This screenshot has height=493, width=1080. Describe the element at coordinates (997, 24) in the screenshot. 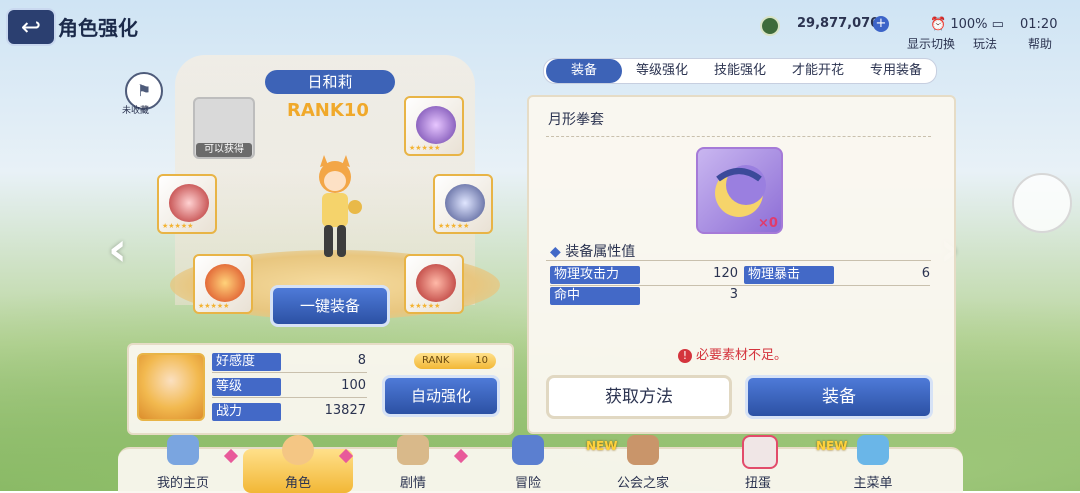

I see `battery-icon: ▭` at that location.